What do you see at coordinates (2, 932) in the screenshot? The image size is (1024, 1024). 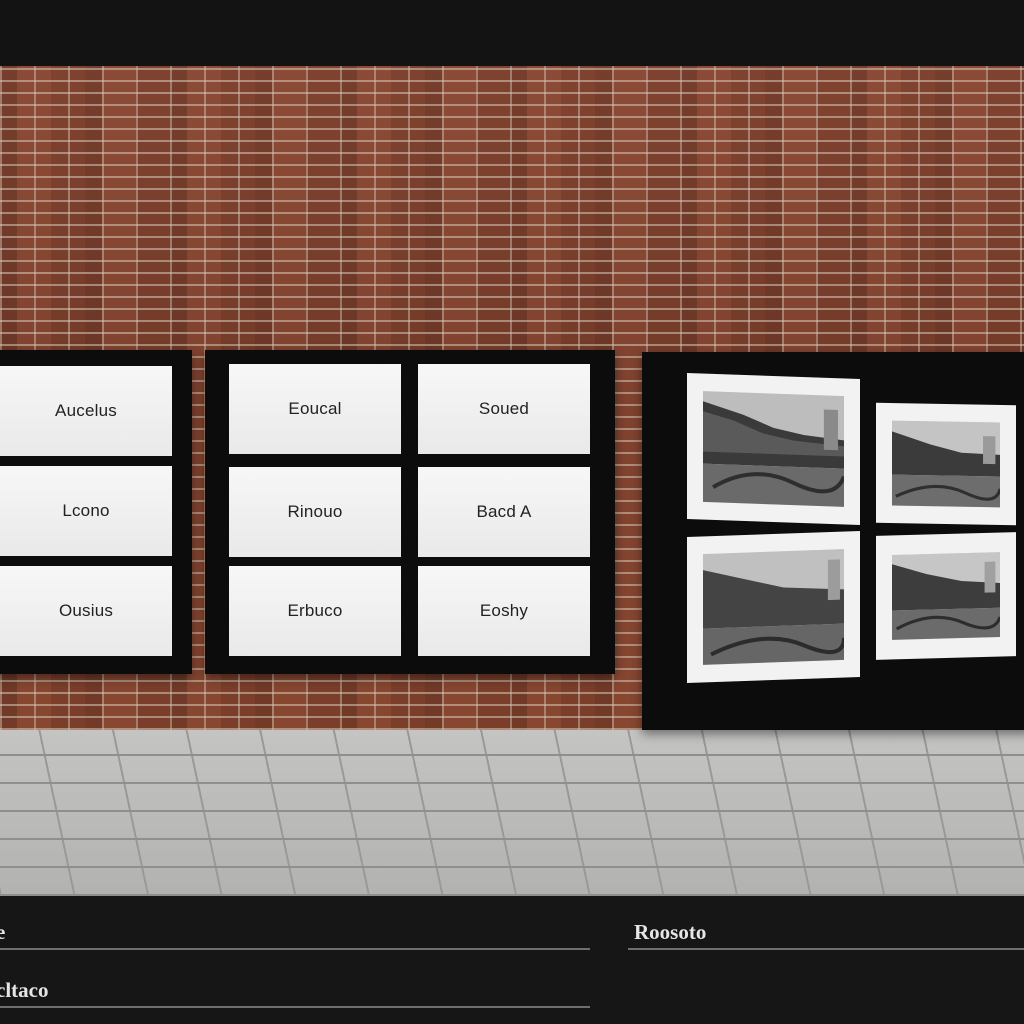 I see `bottom-left-label-1: e` at bounding box center [2, 932].